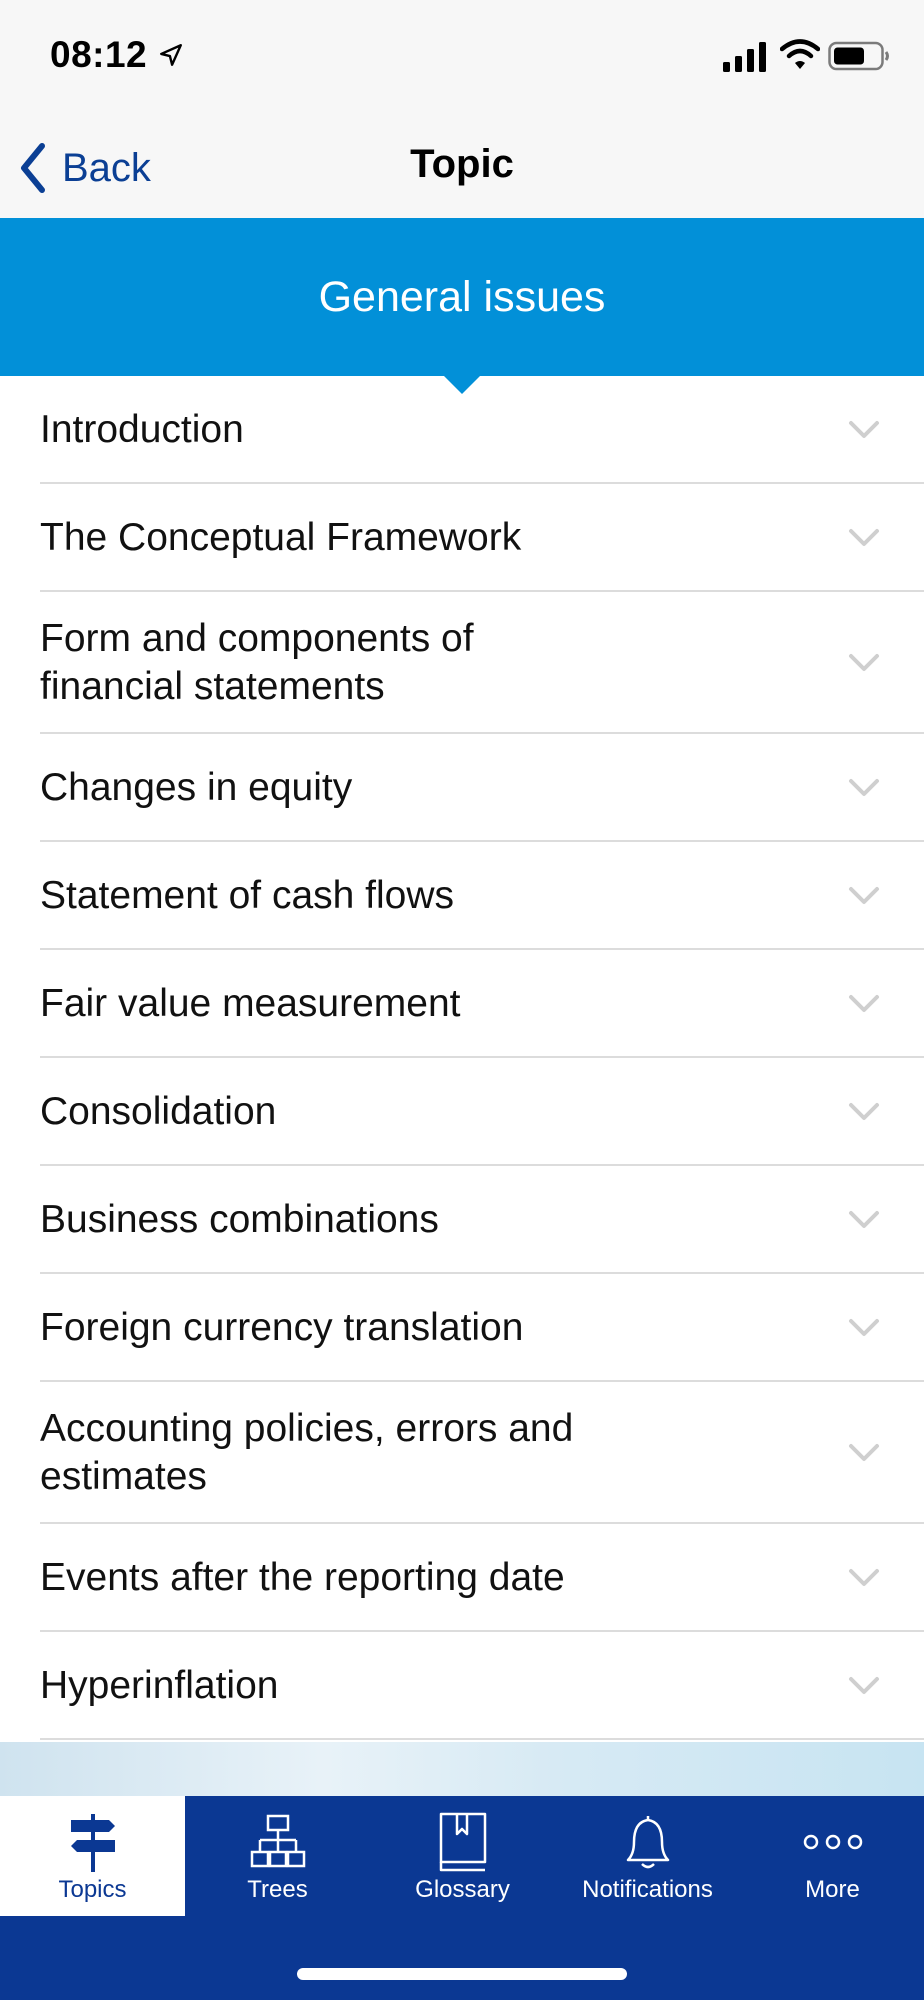  What do you see at coordinates (277, 1889) in the screenshot?
I see `tab-label: Trees` at bounding box center [277, 1889].